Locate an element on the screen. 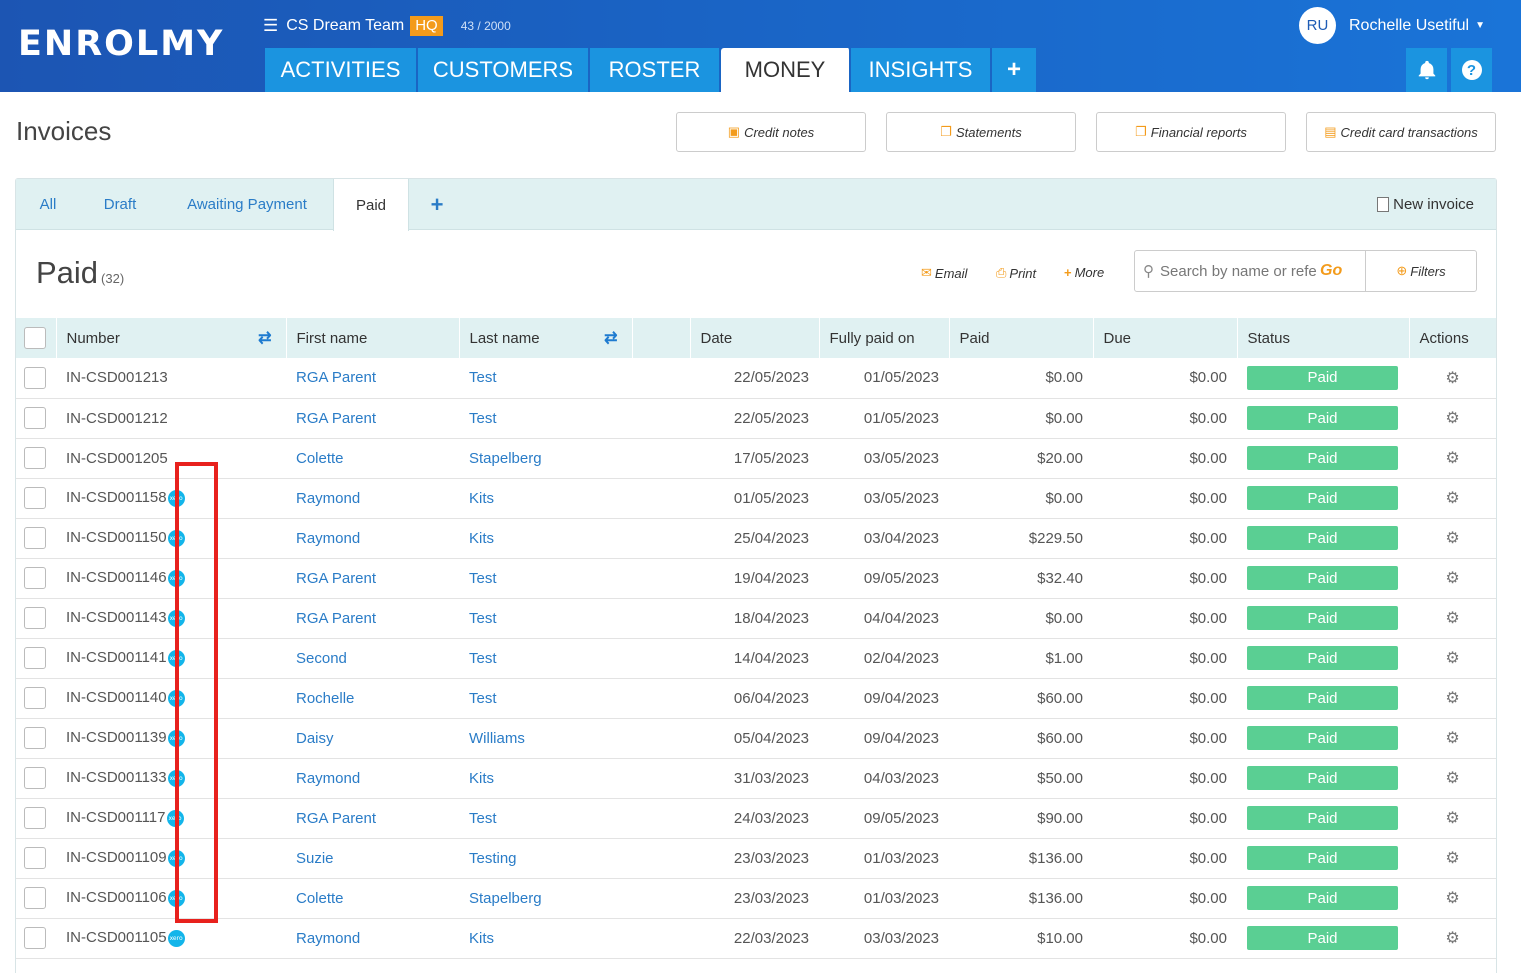 This screenshot has height=973, width=1521. tab-all: All is located at coordinates (48, 204).